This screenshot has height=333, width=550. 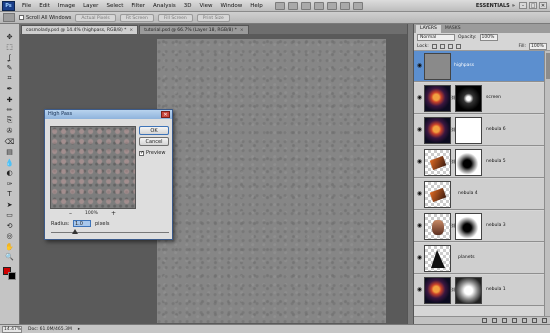 I want to click on ok-button: OK, so click(x=154, y=130).